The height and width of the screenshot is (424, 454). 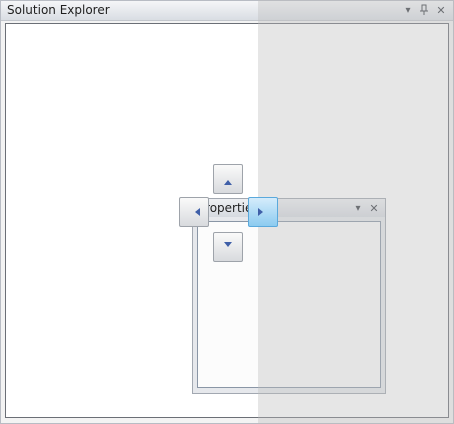 What do you see at coordinates (260, 212) in the screenshot?
I see `arrow-right-icon` at bounding box center [260, 212].